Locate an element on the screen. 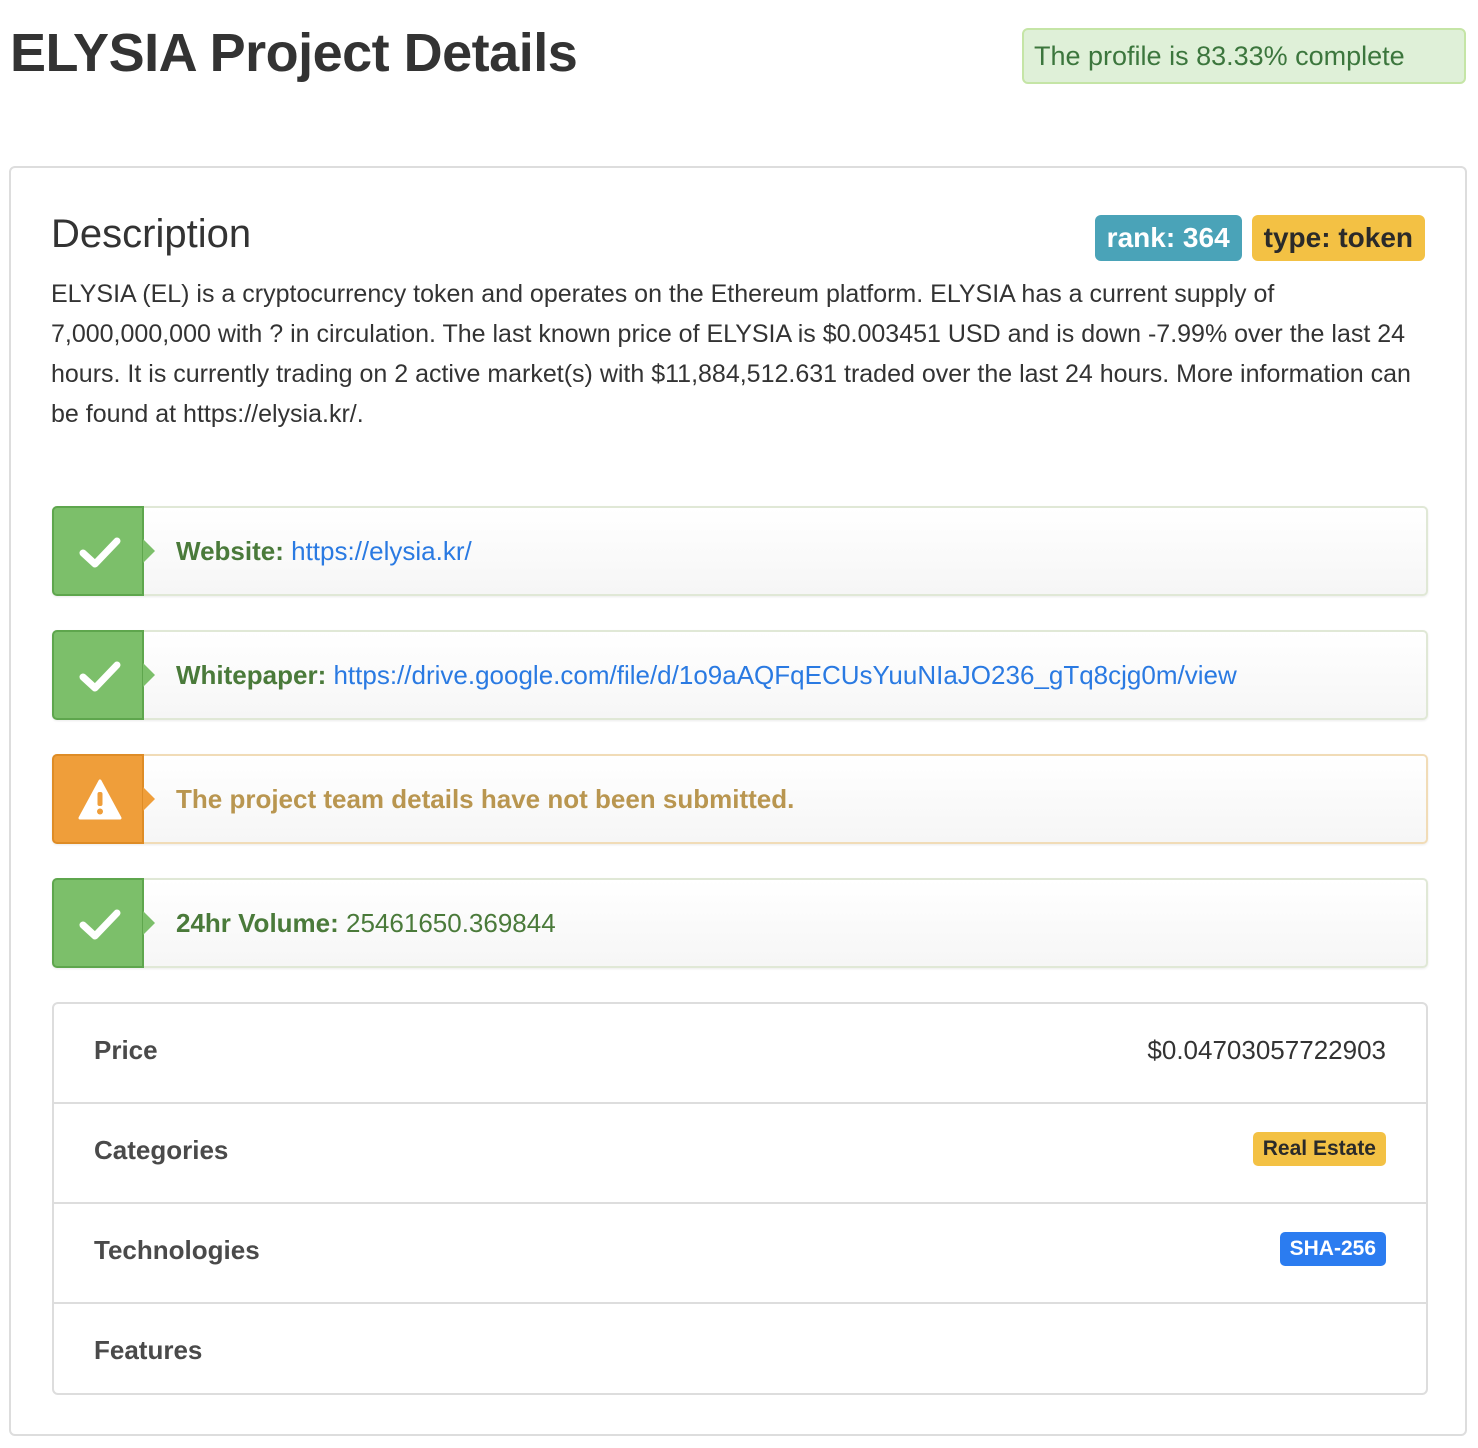 The height and width of the screenshot is (1448, 1478). volume-value: 25461650.369844 is located at coordinates (451, 923).